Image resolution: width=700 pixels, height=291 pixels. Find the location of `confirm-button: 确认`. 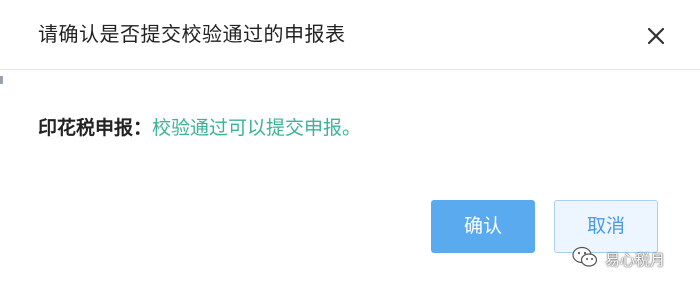

confirm-button: 确认 is located at coordinates (483, 226).